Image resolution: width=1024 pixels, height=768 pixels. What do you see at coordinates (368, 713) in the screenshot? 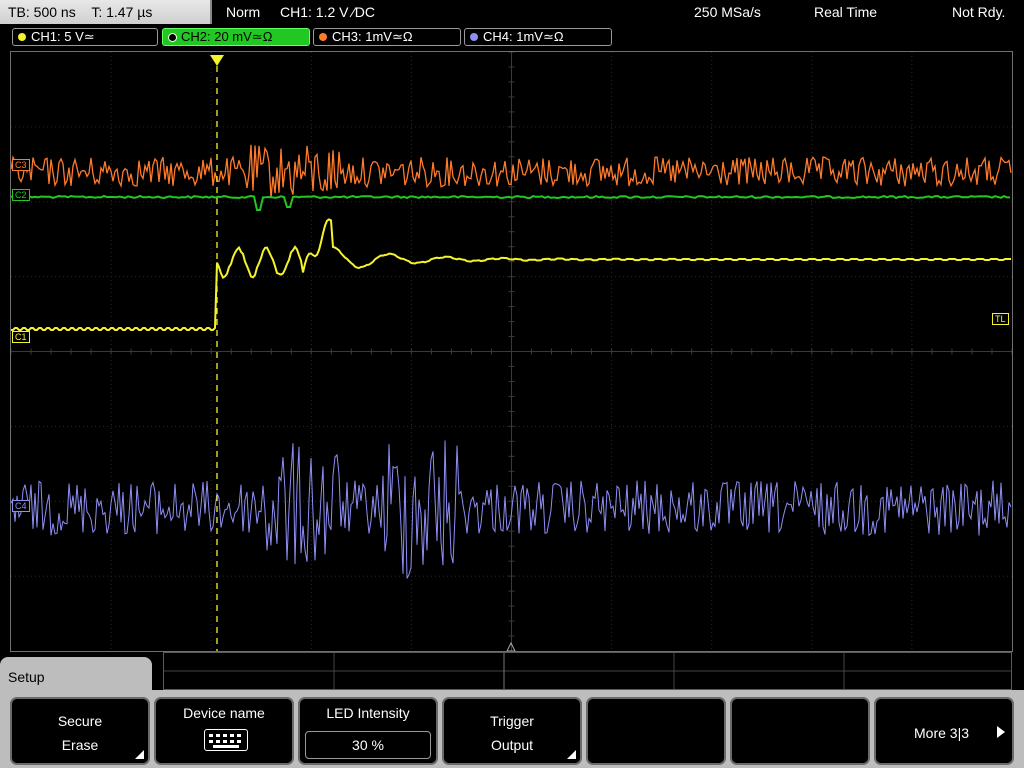
I see `led-intensity-label: LED Intensity` at bounding box center [368, 713].